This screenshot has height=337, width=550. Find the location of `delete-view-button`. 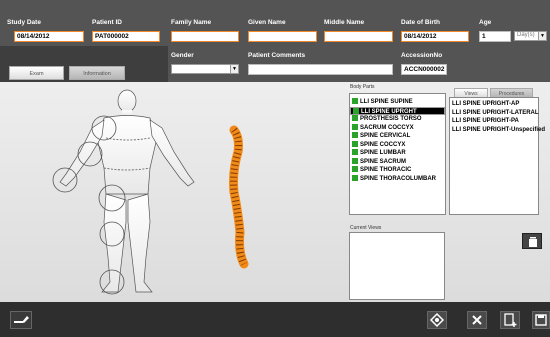

delete-view-button is located at coordinates (532, 241).